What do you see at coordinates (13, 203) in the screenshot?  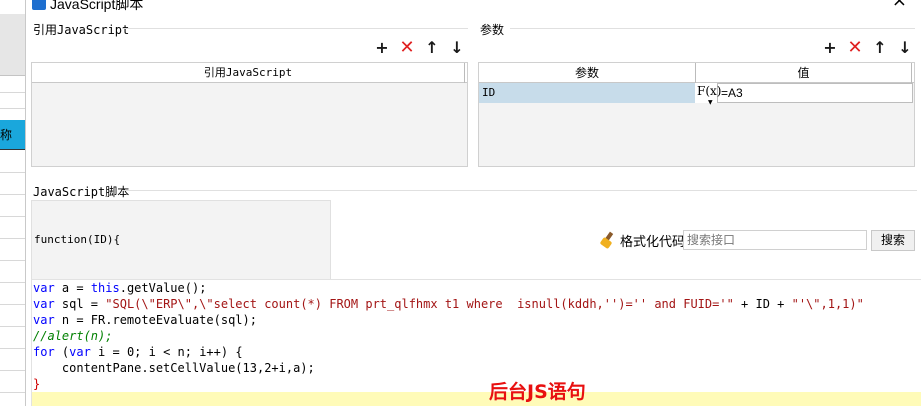 I see `background-app-strip: 称` at bounding box center [13, 203].